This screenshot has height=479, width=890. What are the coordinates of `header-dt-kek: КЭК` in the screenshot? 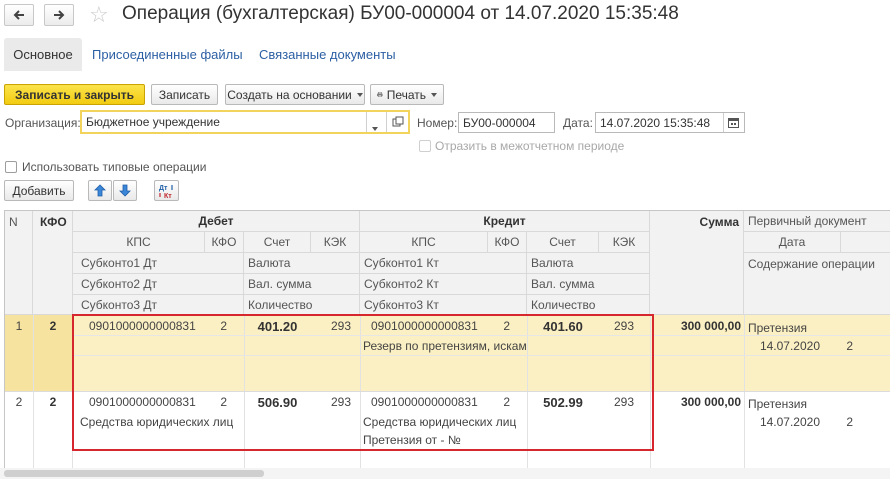 It's located at (335, 242).